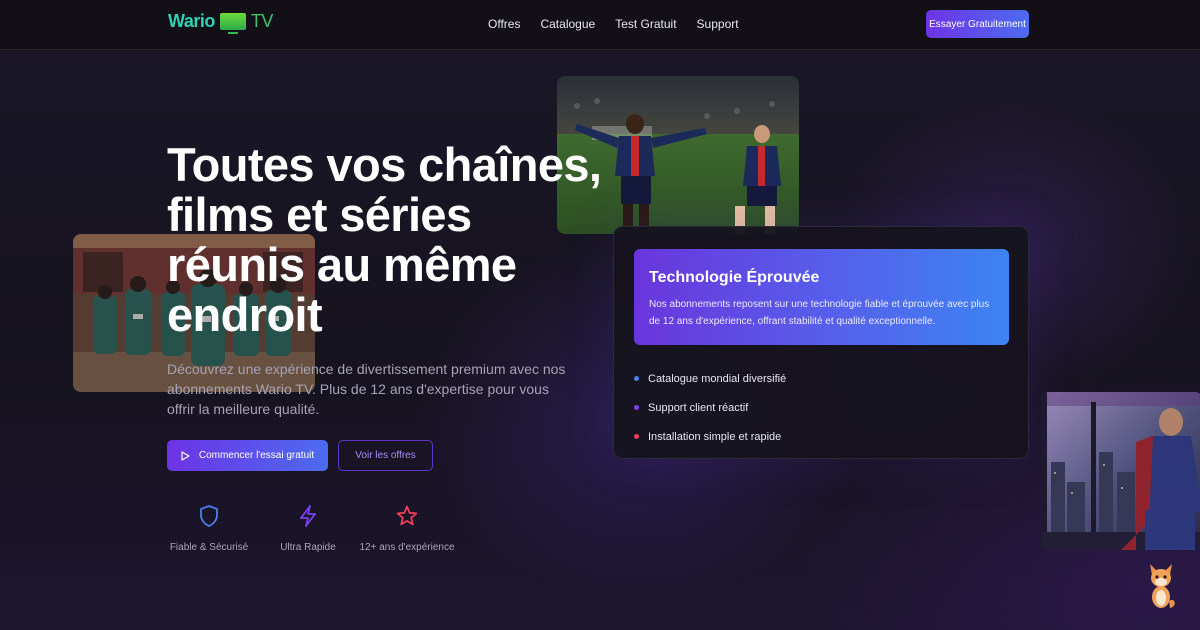  I want to click on view-offers-button: Voir les offres, so click(385, 455).